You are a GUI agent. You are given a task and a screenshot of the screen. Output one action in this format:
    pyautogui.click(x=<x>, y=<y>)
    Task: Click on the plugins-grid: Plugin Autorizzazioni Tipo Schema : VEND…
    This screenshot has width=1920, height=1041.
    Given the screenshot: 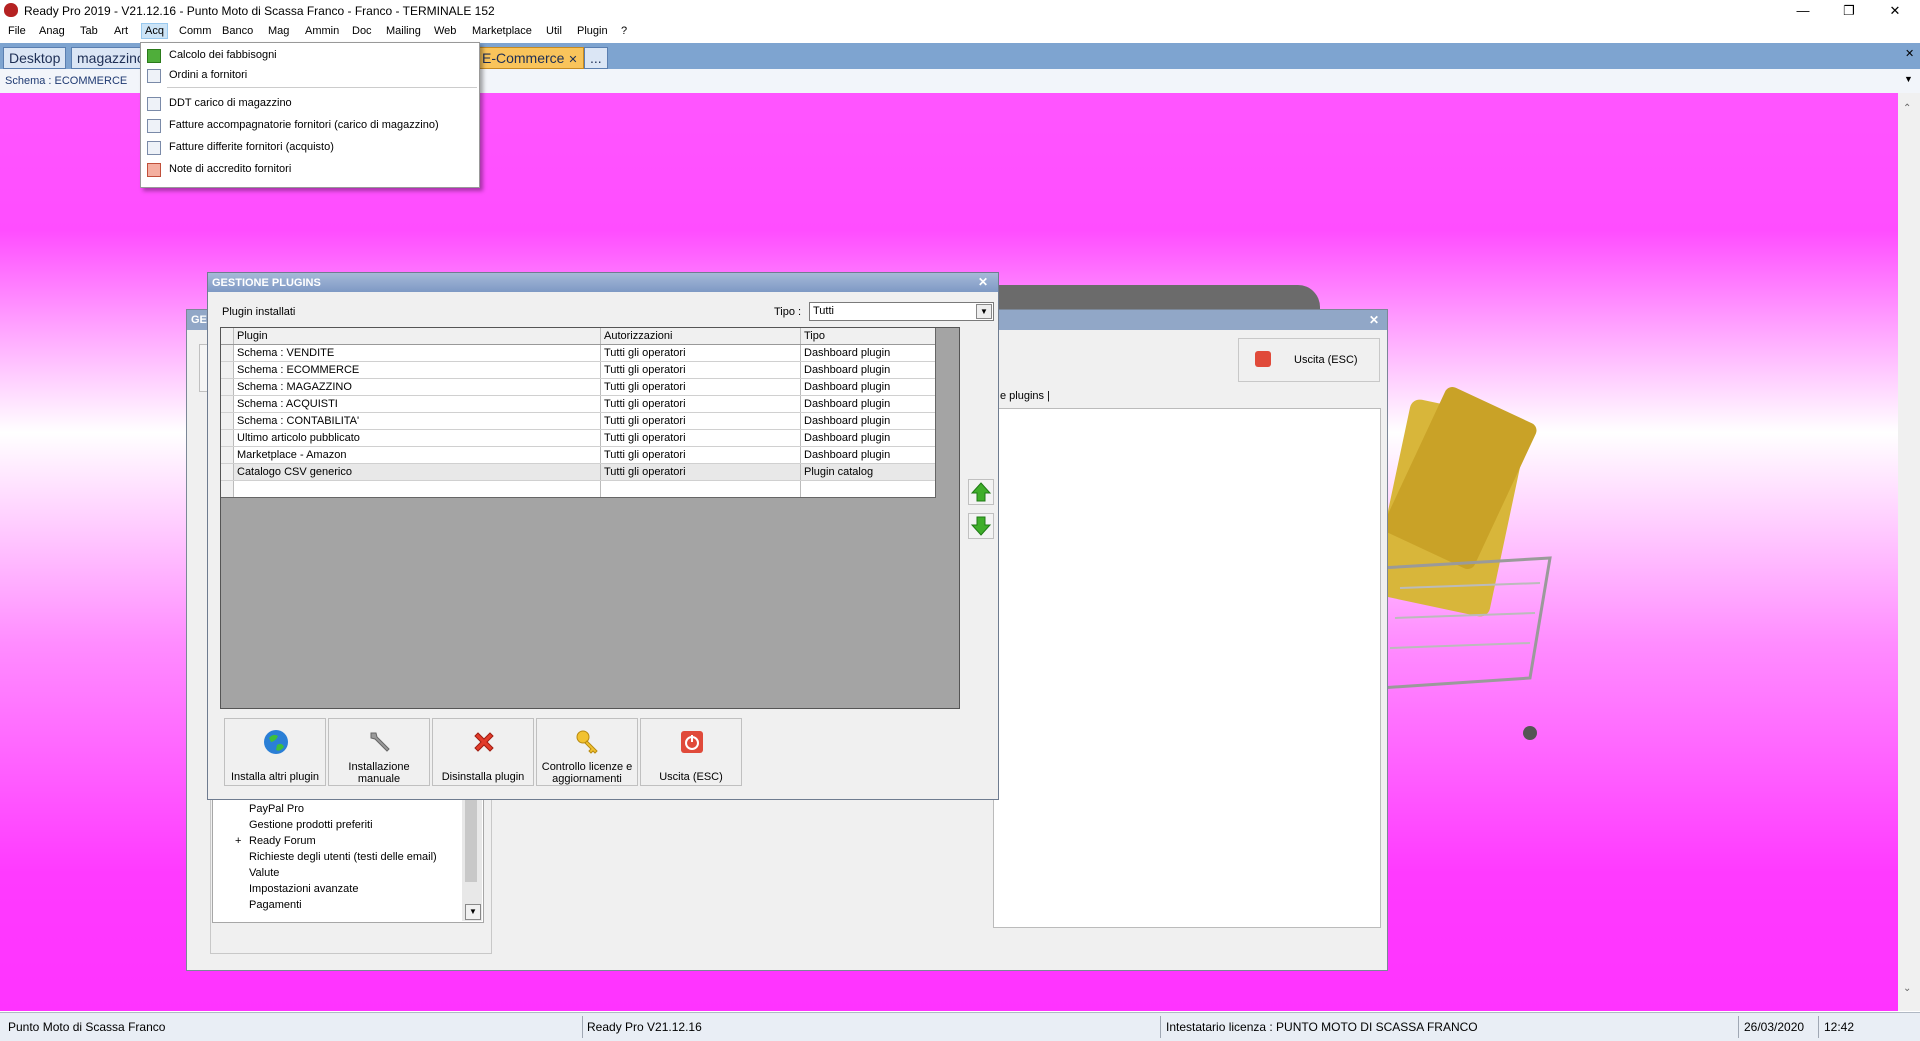 What is the action you would take?
    pyautogui.click(x=590, y=518)
    